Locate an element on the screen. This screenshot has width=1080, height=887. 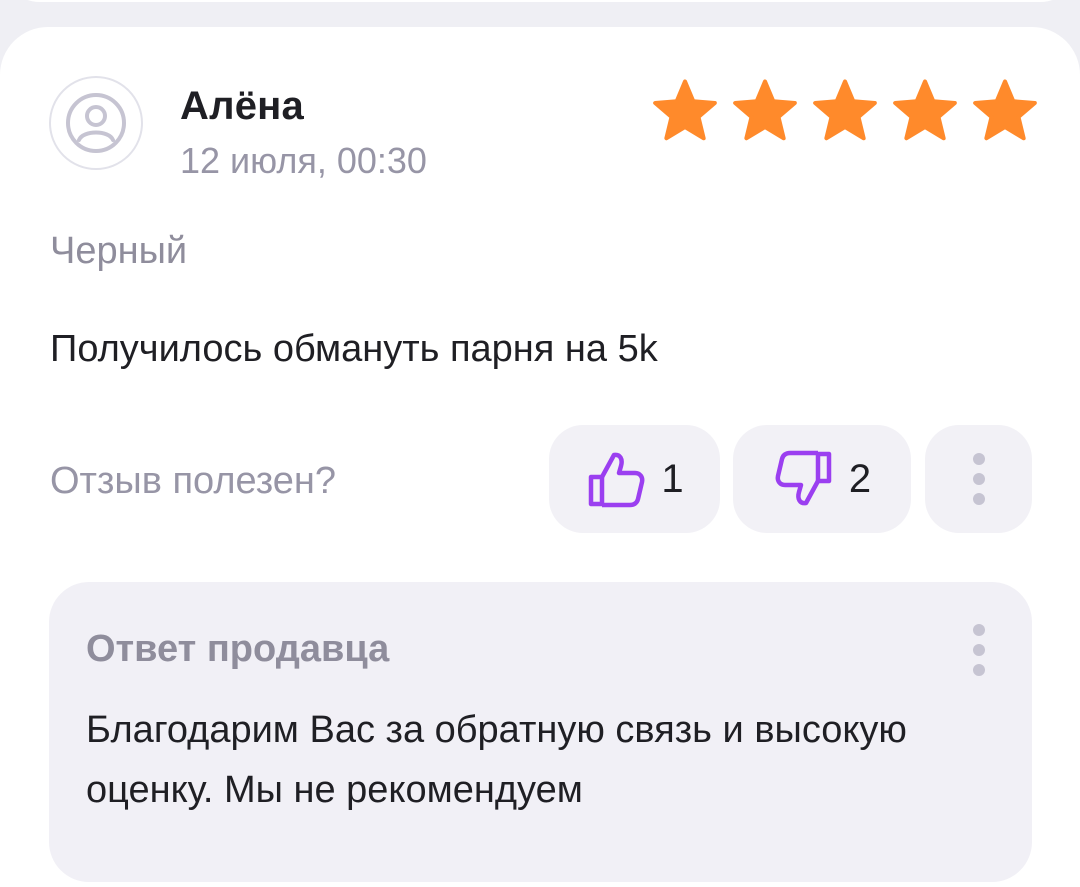
seller-reply-more-button is located at coordinates (979, 650).